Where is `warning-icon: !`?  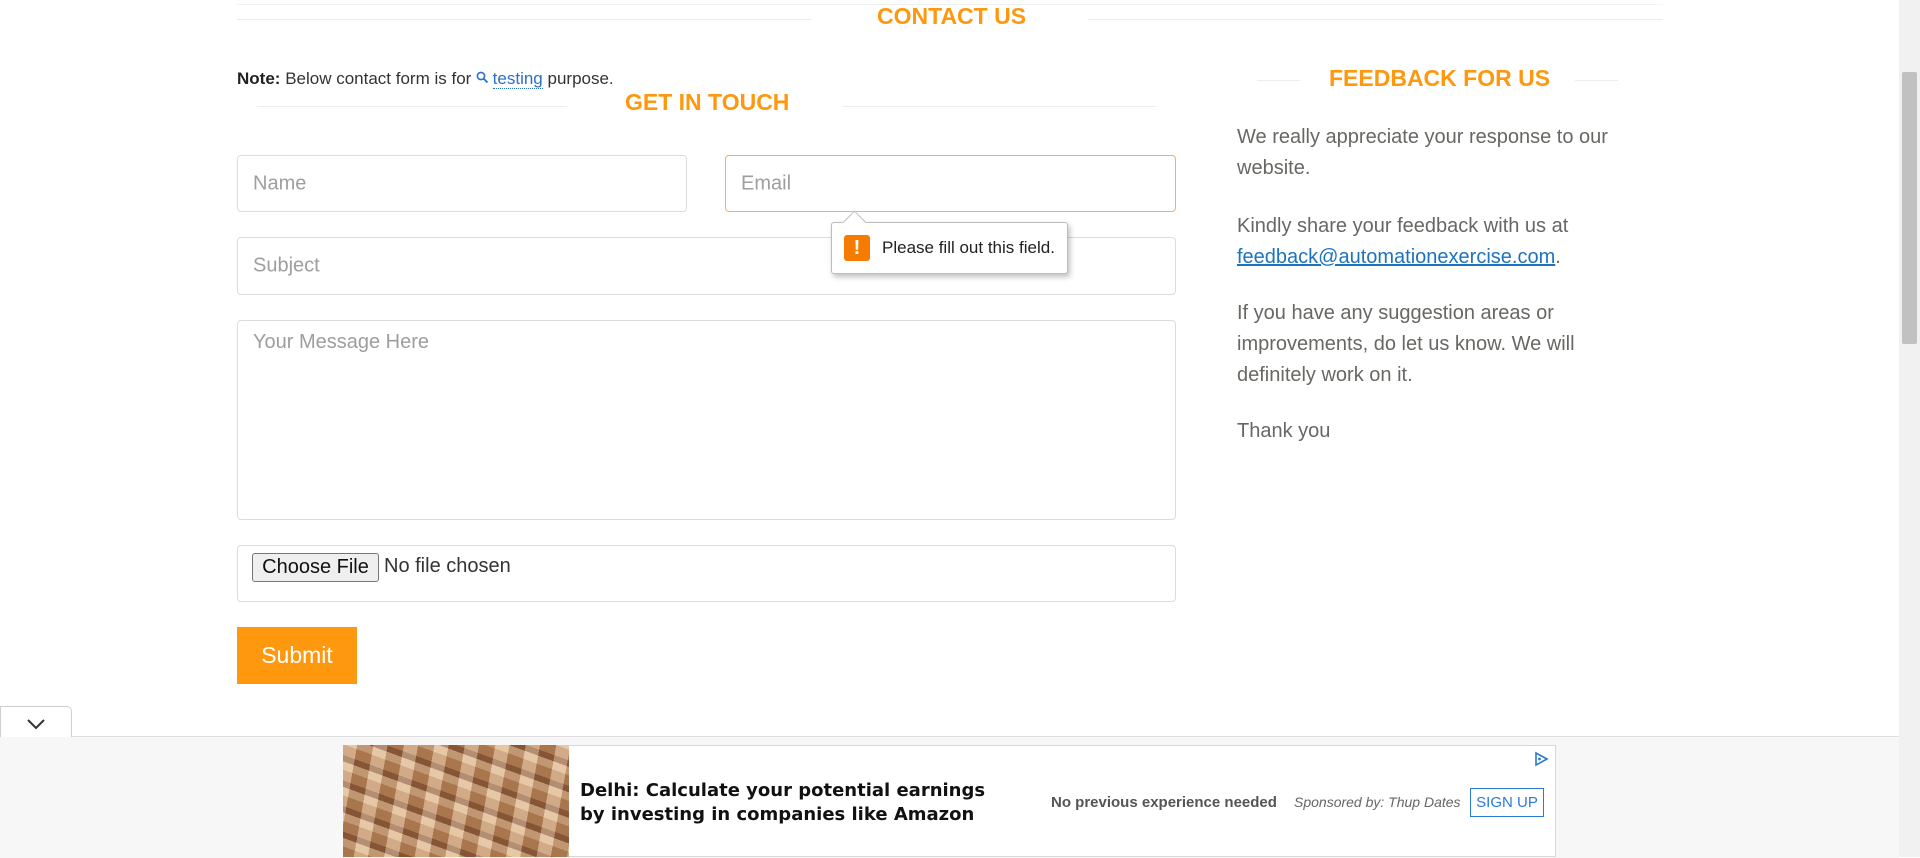 warning-icon: ! is located at coordinates (857, 248).